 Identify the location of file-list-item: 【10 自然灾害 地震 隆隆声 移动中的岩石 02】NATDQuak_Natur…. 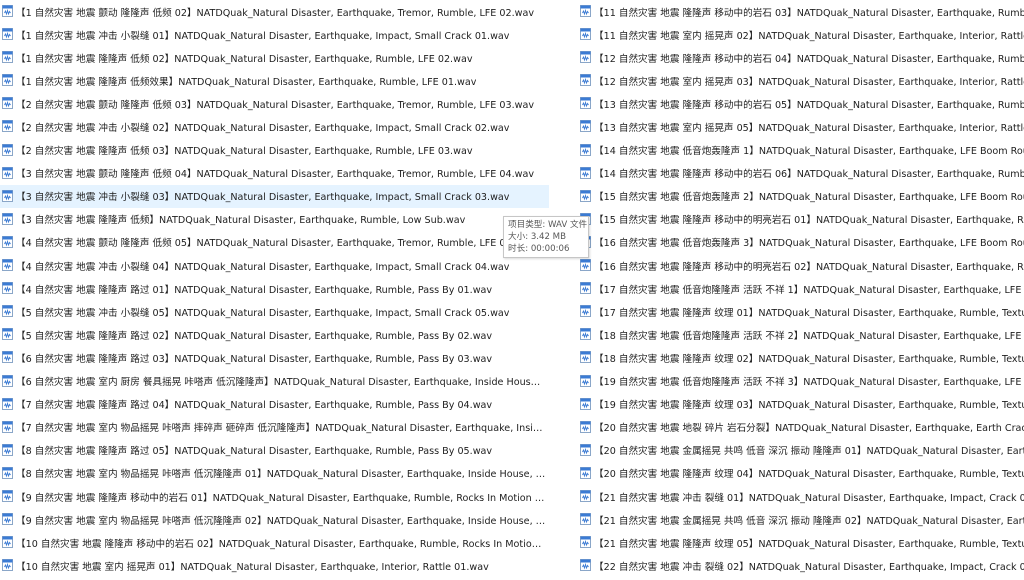
(280, 542).